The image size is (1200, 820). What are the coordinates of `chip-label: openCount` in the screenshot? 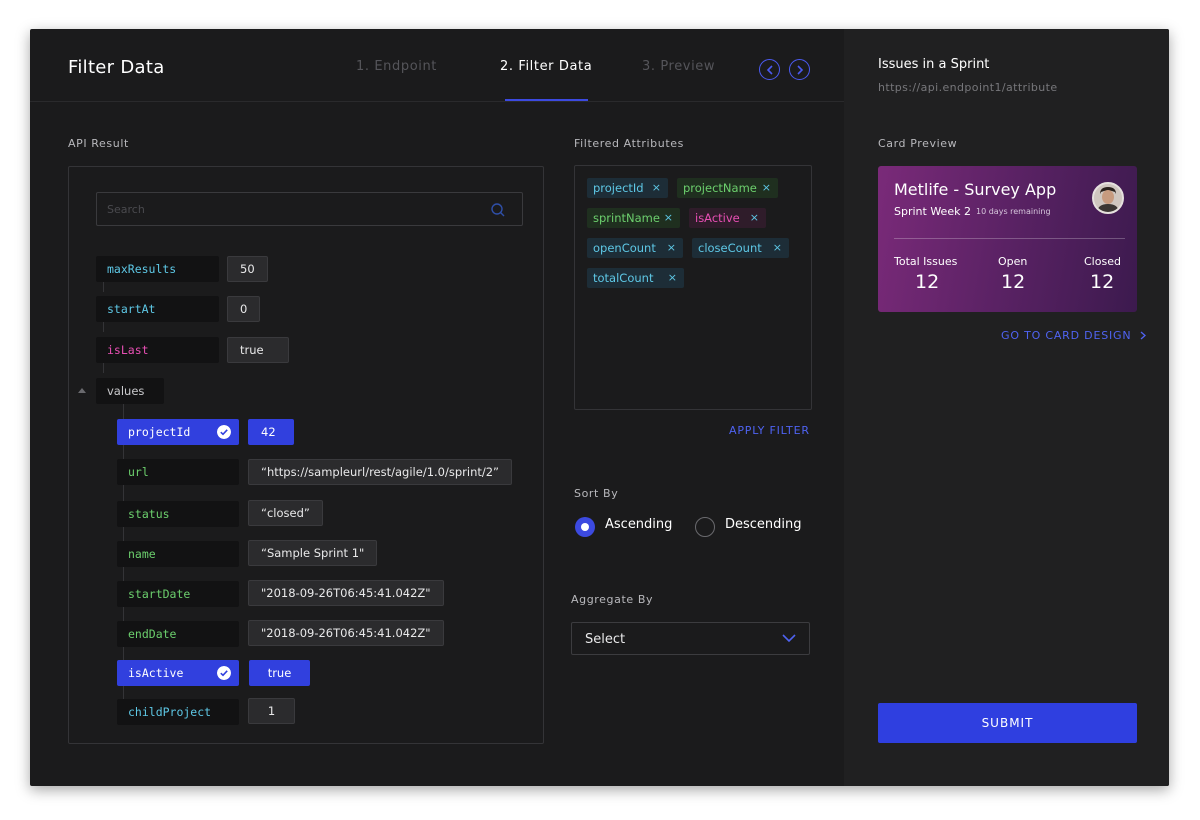 It's located at (624, 248).